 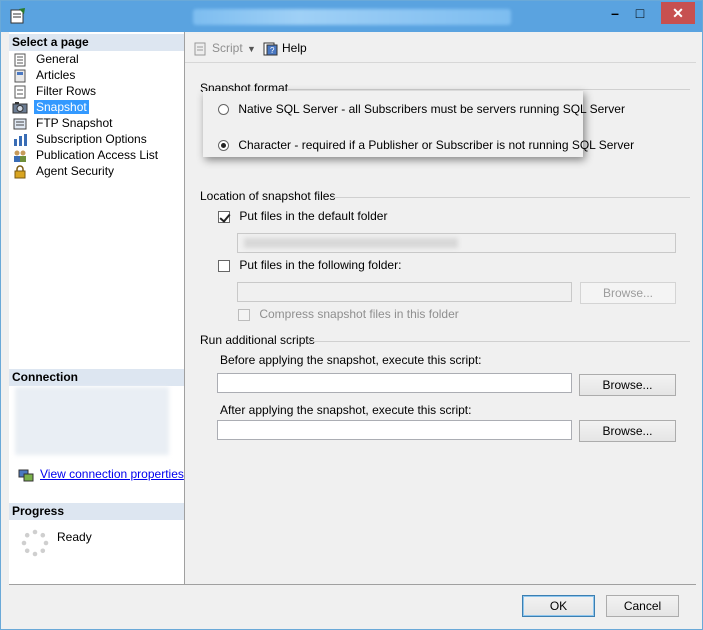 I want to click on nav-item-label: Publication Access List, so click(x=97, y=155).